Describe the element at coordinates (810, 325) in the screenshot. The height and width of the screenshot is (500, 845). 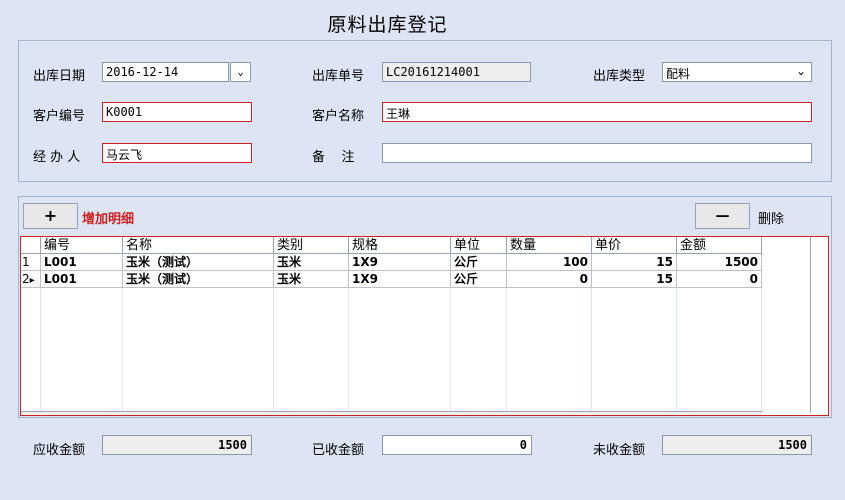
I see `vertical-scrollbar-track` at that location.